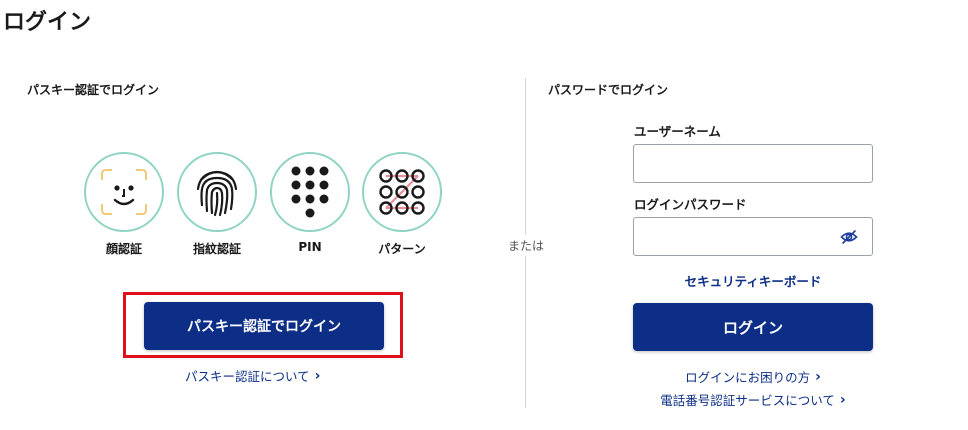 This screenshot has width=968, height=430. Describe the element at coordinates (216, 249) in the screenshot. I see `method-label-fingerprint: 指紋認証` at that location.